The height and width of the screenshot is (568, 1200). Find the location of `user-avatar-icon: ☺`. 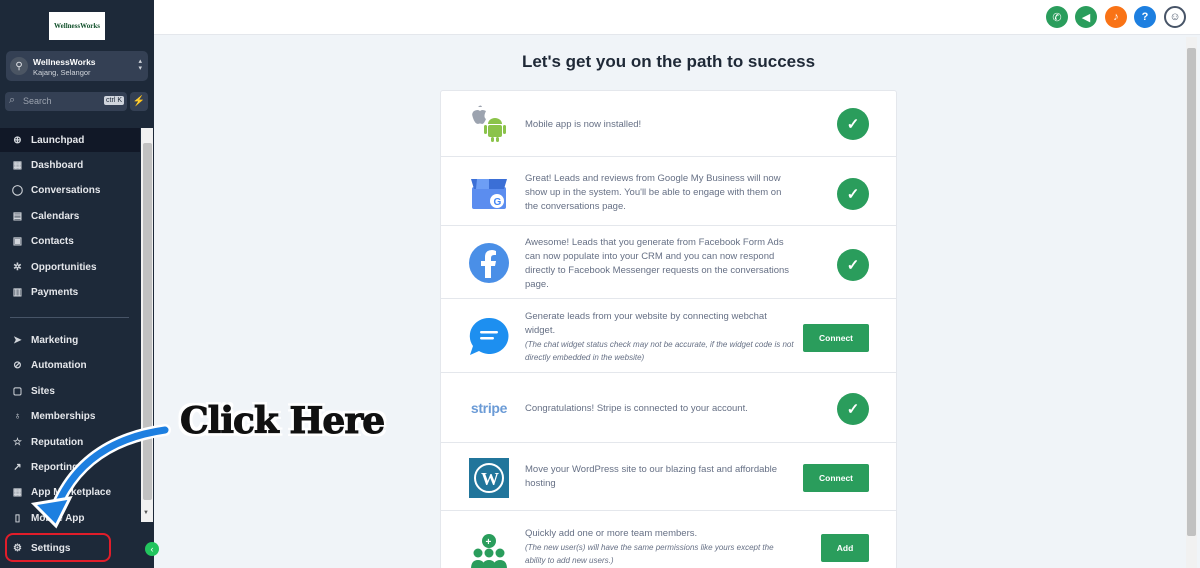

user-avatar-icon: ☺ is located at coordinates (1175, 17).